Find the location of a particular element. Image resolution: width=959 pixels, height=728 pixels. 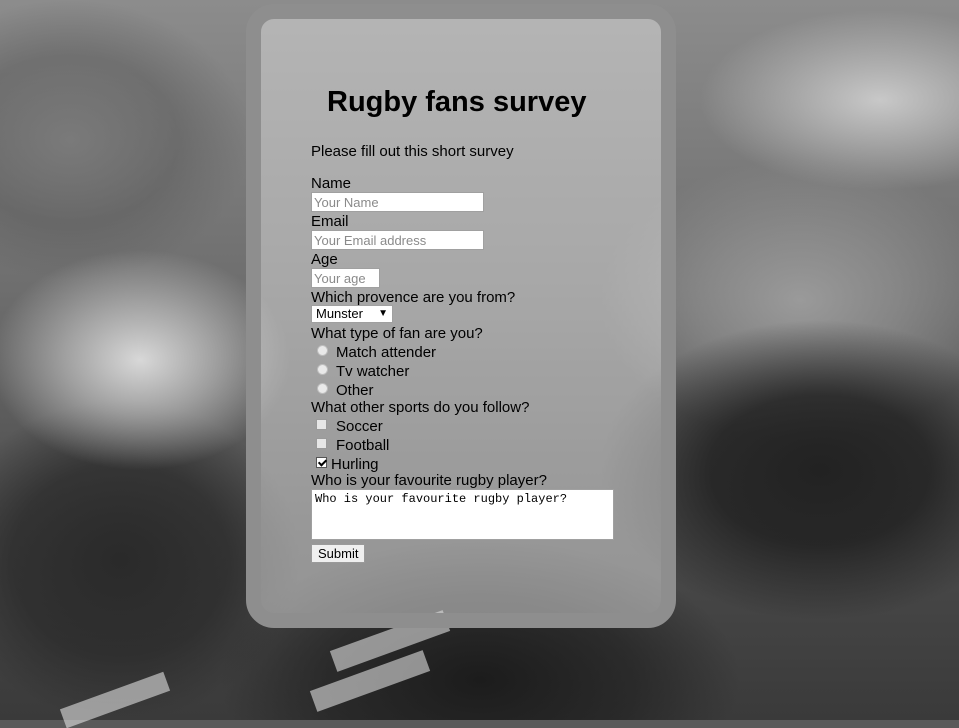

page-title: Rugby fans survey is located at coordinates (457, 102).